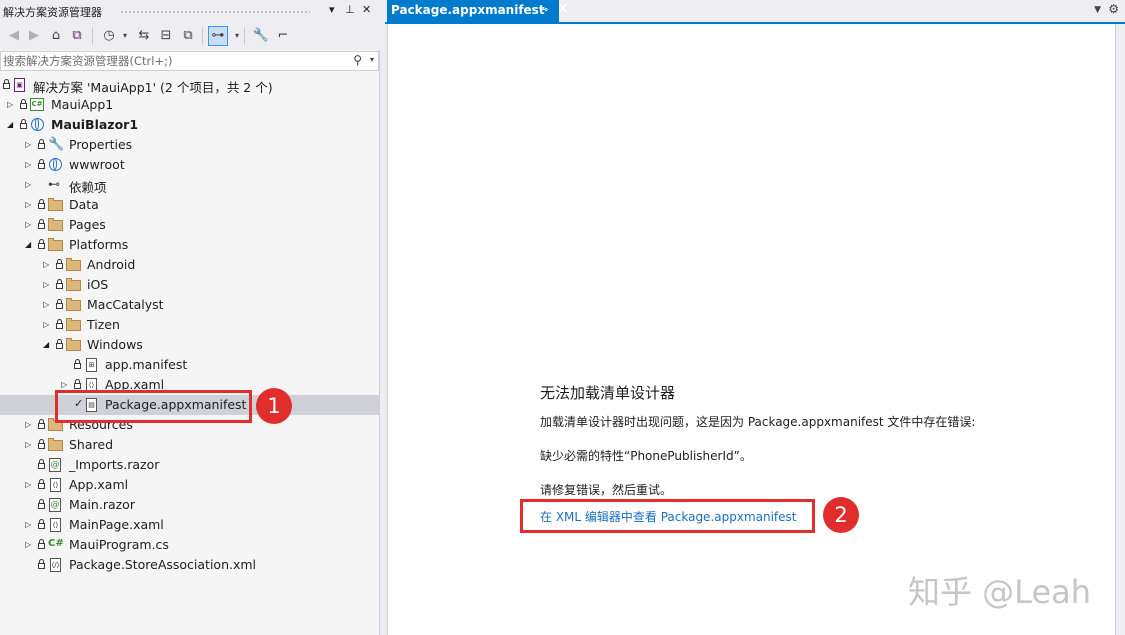  Describe the element at coordinates (56, 165) in the screenshot. I see `globe-icon` at that location.